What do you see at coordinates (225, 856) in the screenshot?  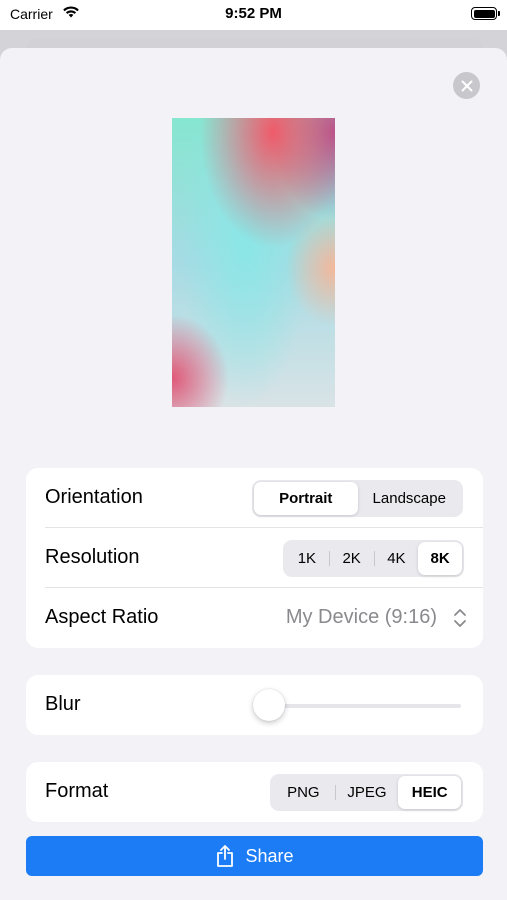 I see `share-icon` at bounding box center [225, 856].